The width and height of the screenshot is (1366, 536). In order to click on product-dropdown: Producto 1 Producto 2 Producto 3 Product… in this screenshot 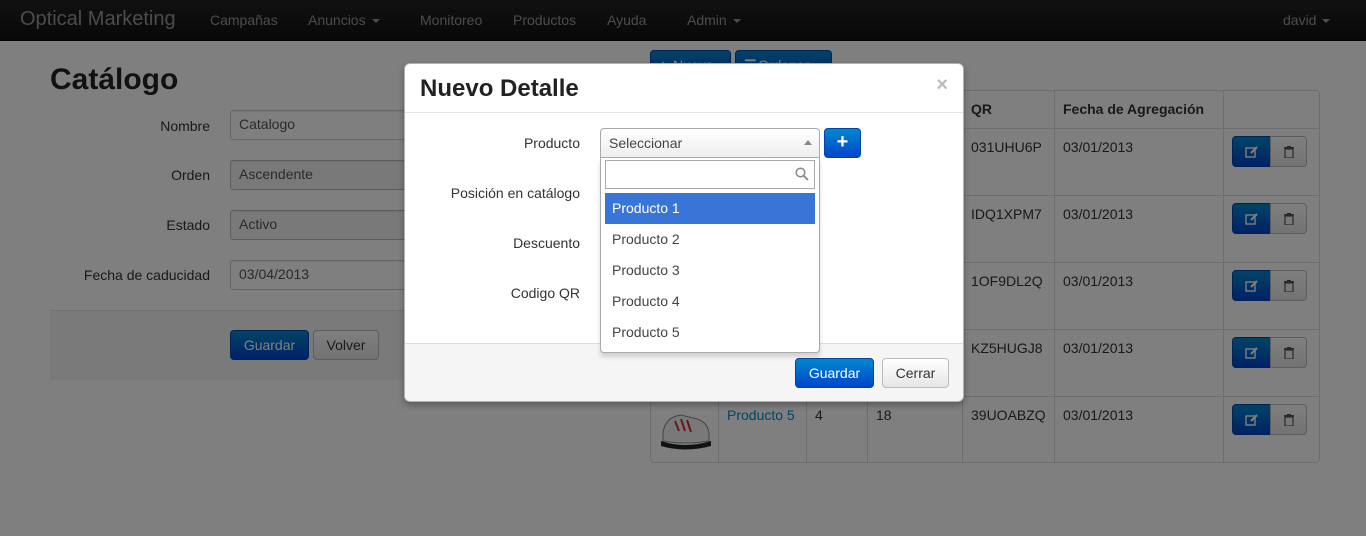, I will do `click(710, 255)`.